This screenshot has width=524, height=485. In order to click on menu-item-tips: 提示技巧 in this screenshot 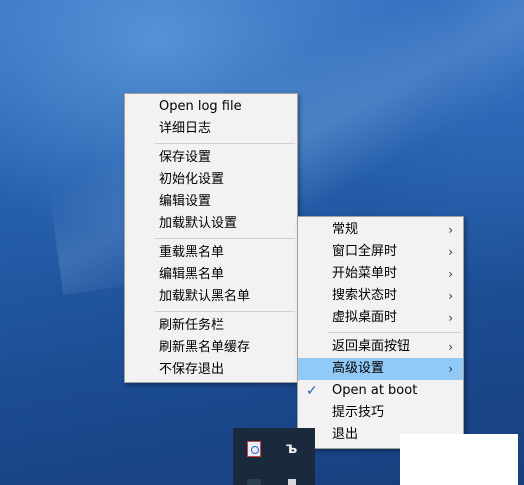, I will do `click(380, 413)`.